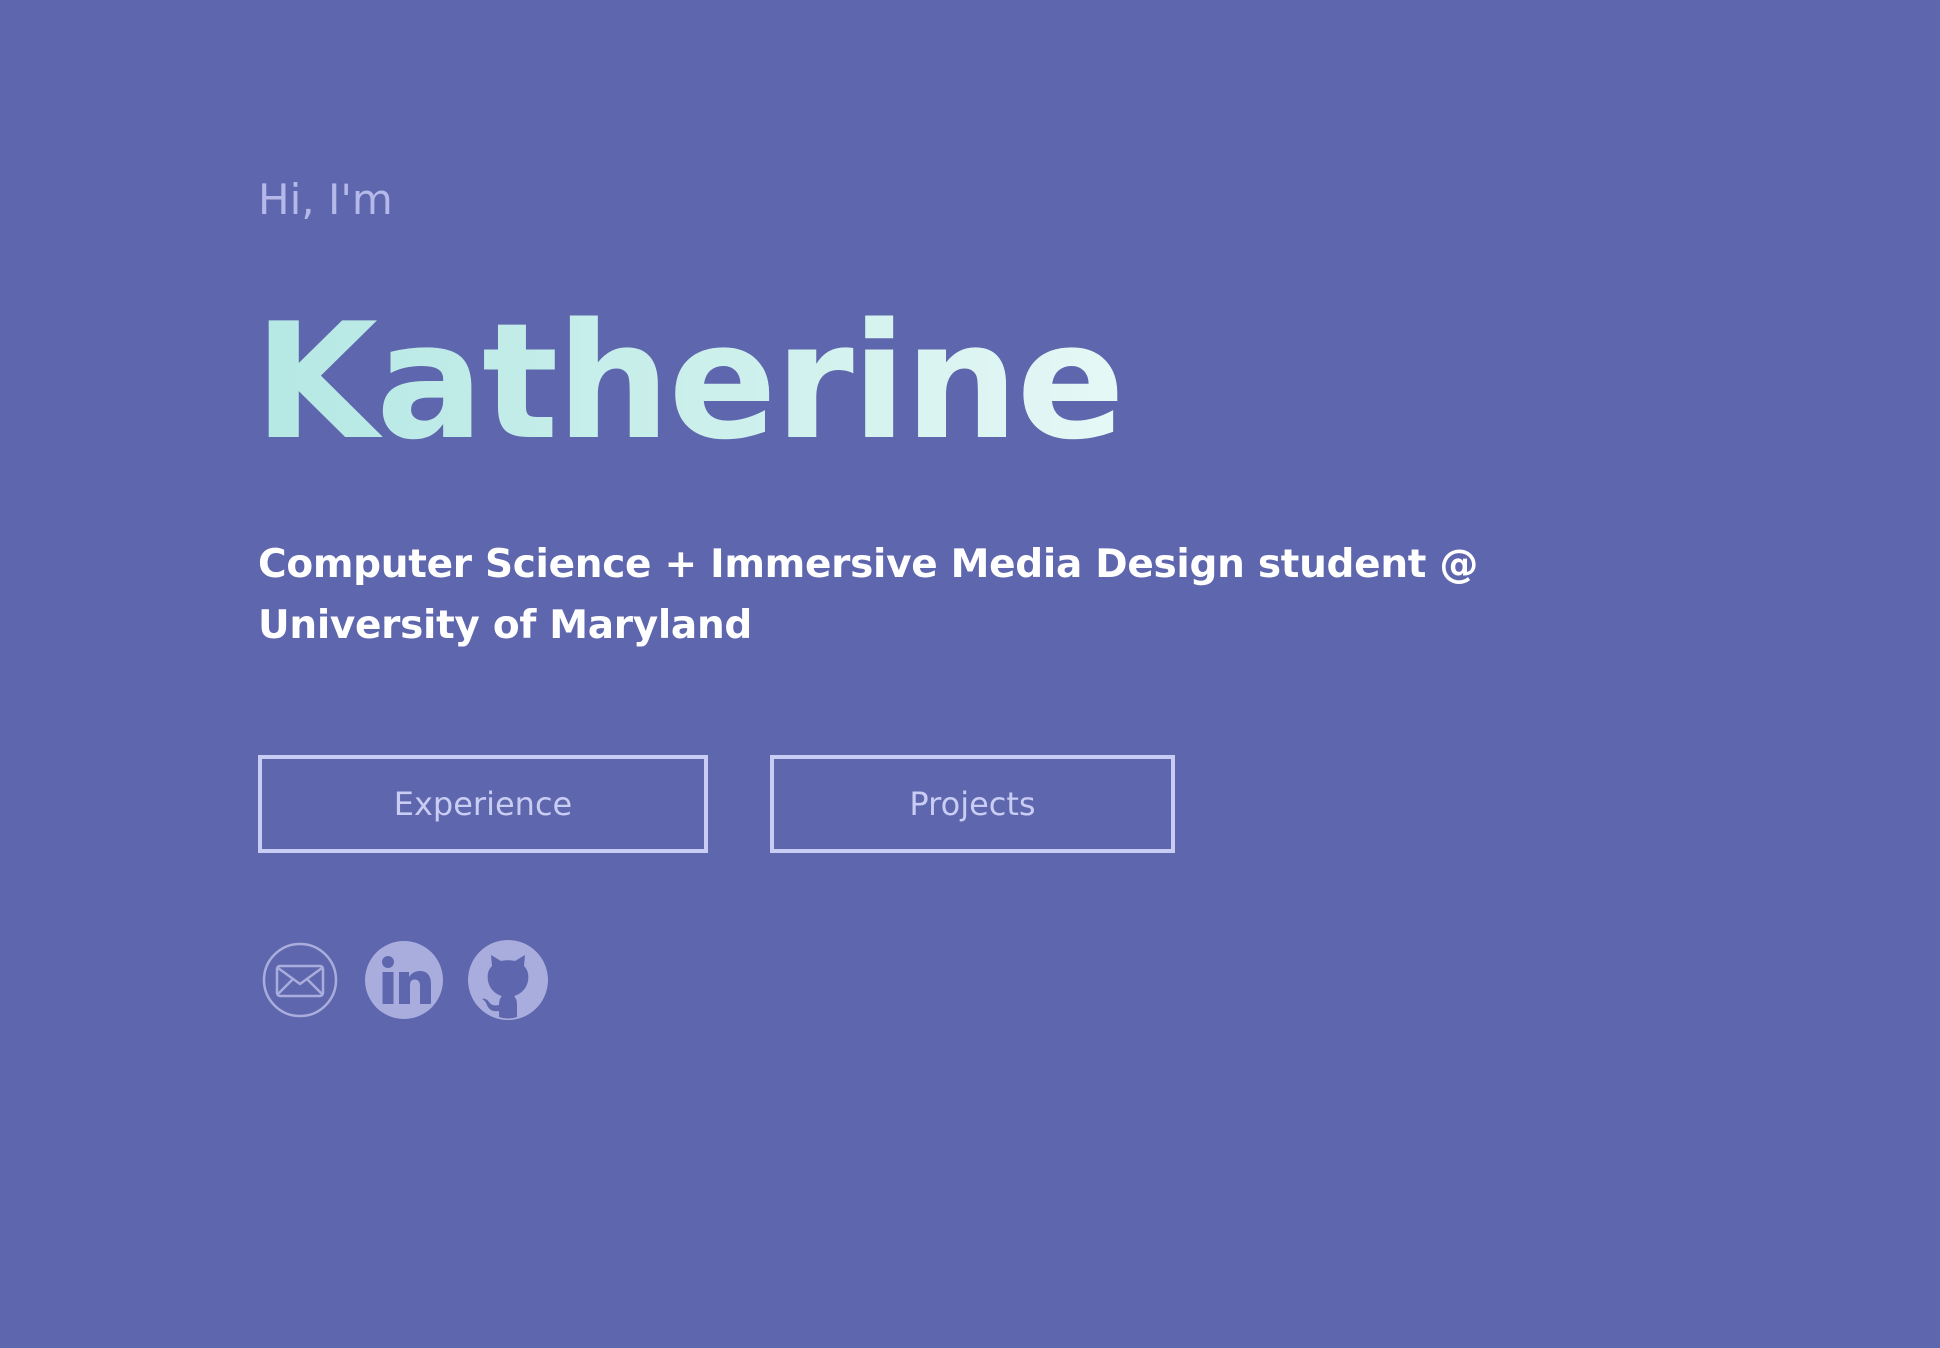 Image resolution: width=1940 pixels, height=1348 pixels. What do you see at coordinates (689, 381) in the screenshot?
I see `name-heading: Katherine` at bounding box center [689, 381].